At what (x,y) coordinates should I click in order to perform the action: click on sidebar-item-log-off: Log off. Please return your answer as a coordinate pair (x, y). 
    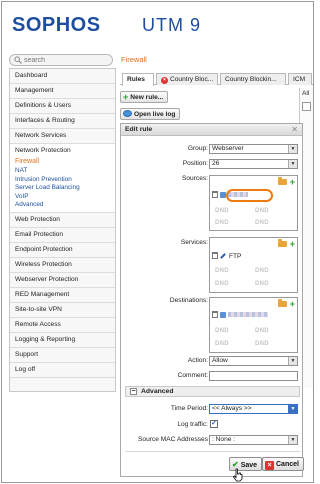
    Looking at the image, I should click on (62, 370).